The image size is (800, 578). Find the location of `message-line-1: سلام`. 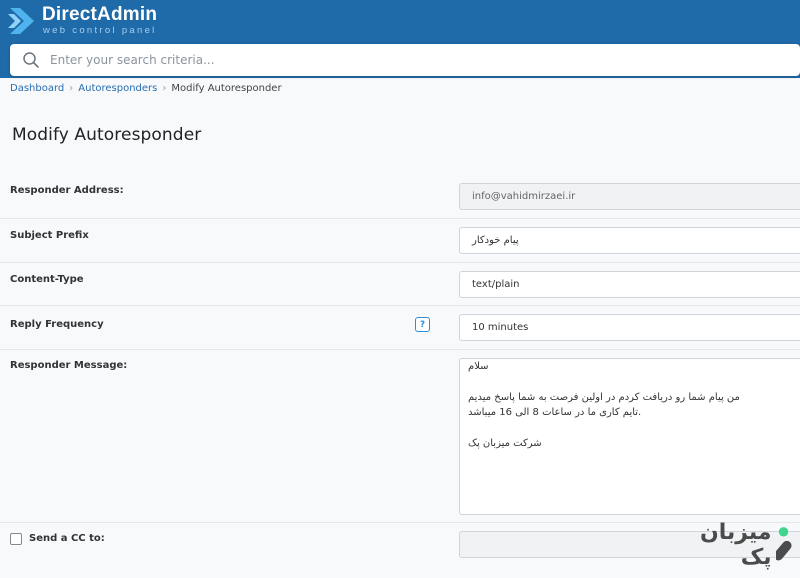

message-line-1: سلام is located at coordinates (478, 366).